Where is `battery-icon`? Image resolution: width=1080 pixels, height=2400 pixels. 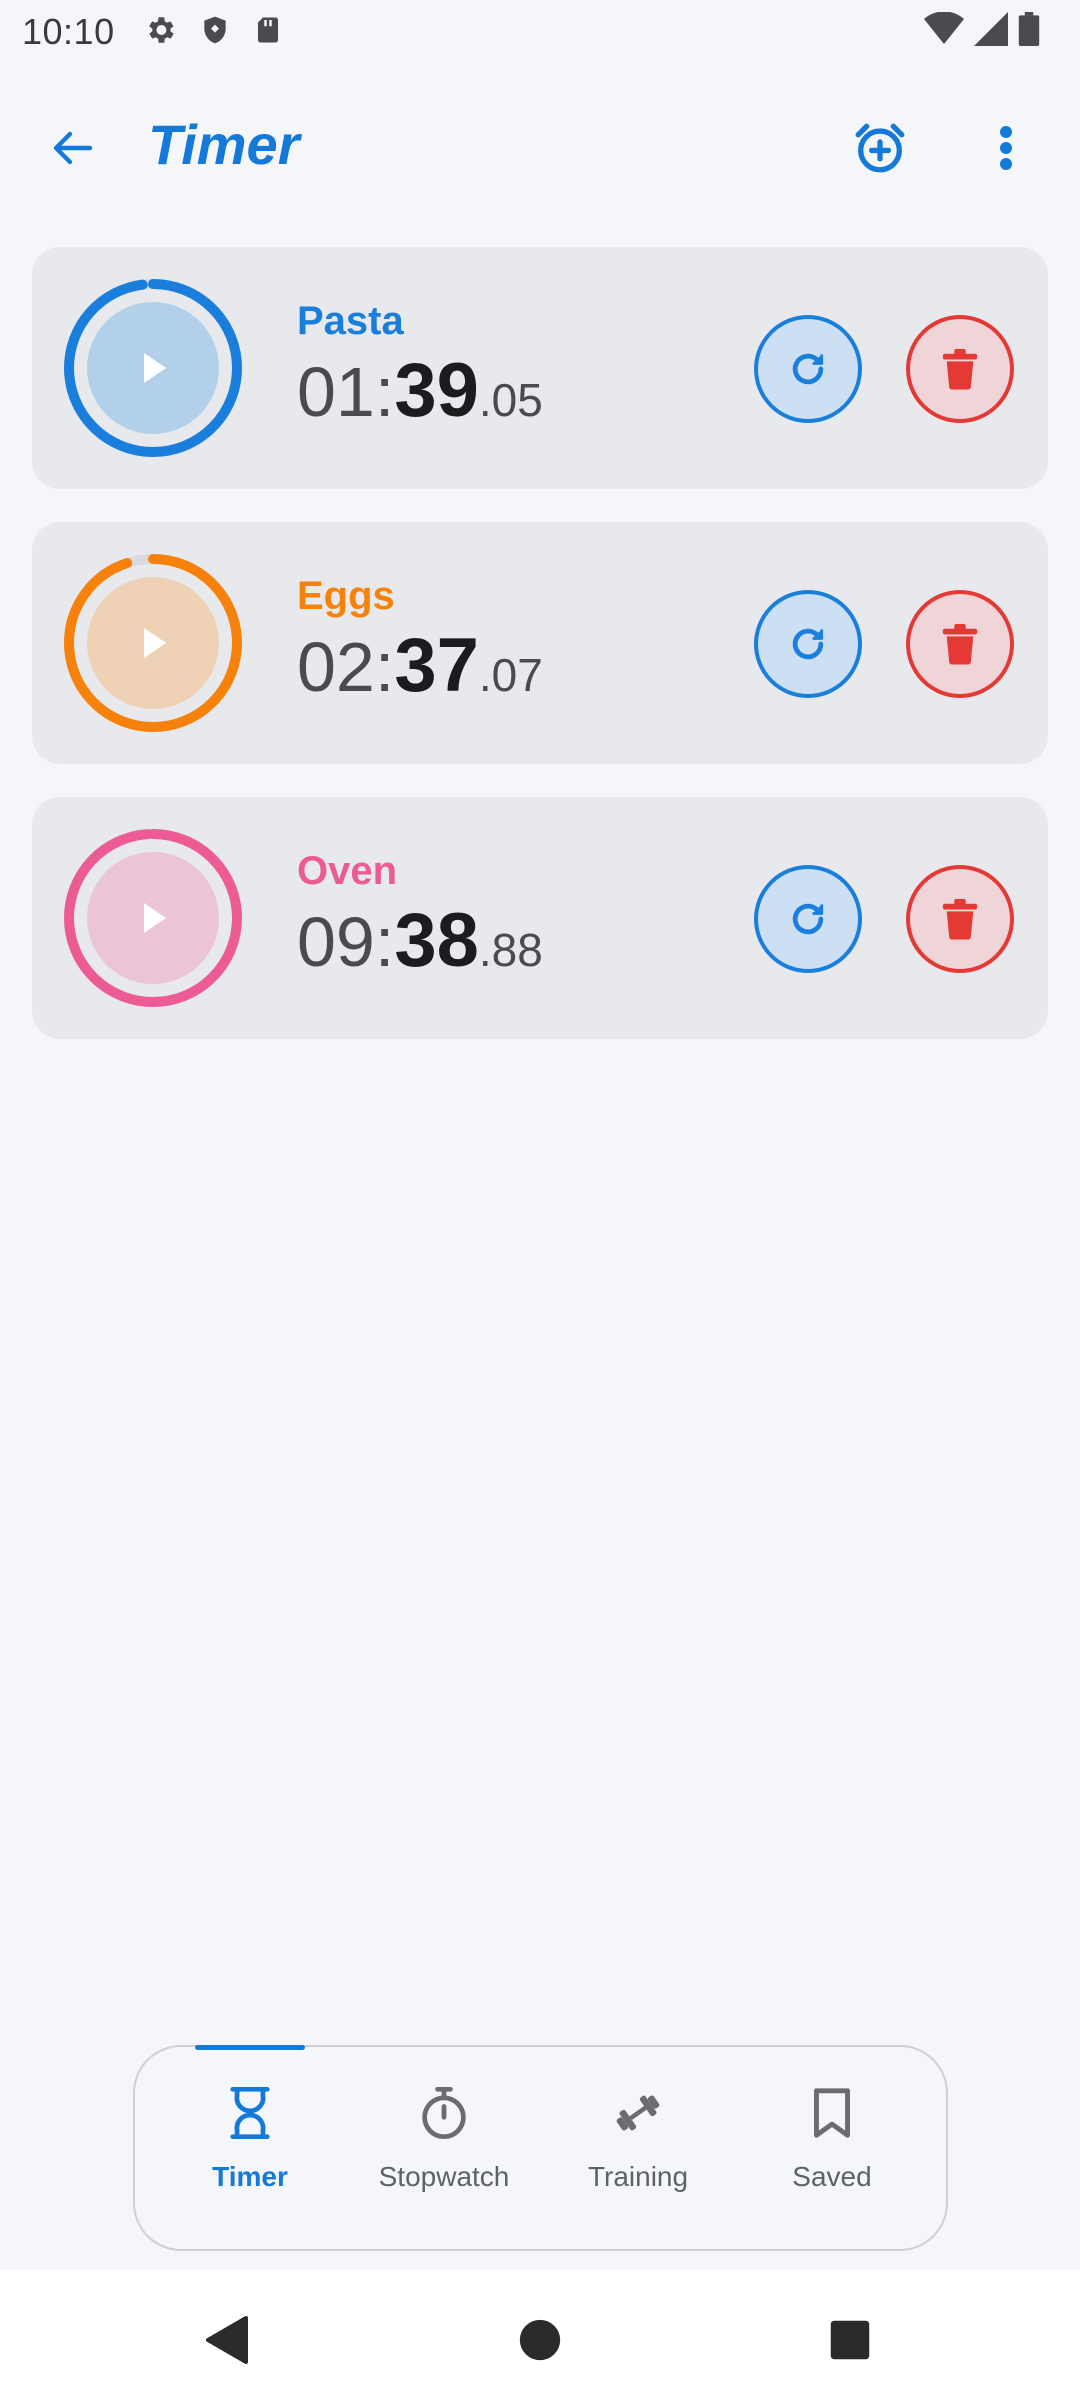
battery-icon is located at coordinates (1029, 31).